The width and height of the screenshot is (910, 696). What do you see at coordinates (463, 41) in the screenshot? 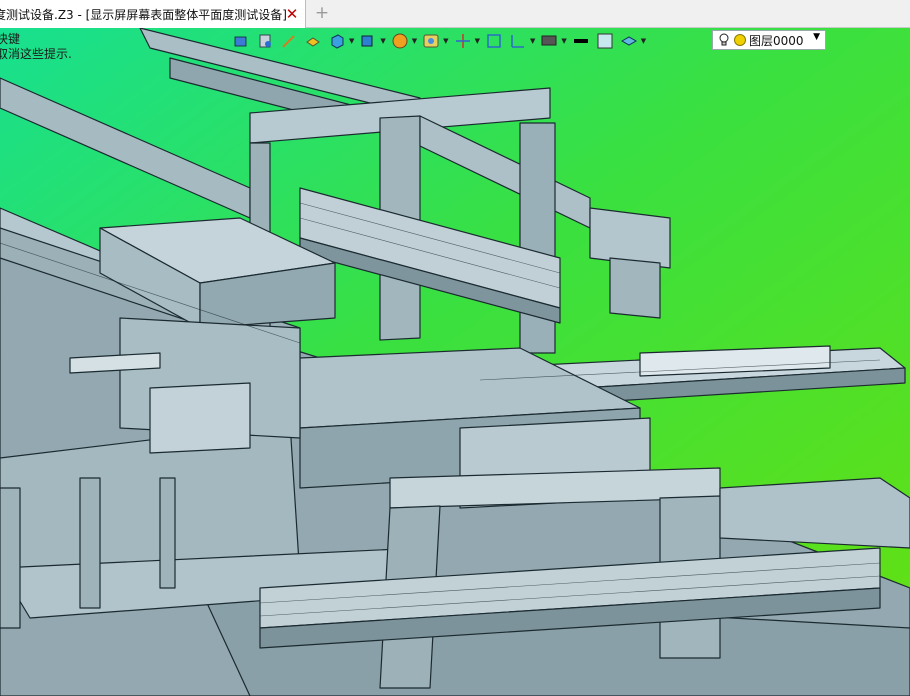
I see `axis-icon` at bounding box center [463, 41].